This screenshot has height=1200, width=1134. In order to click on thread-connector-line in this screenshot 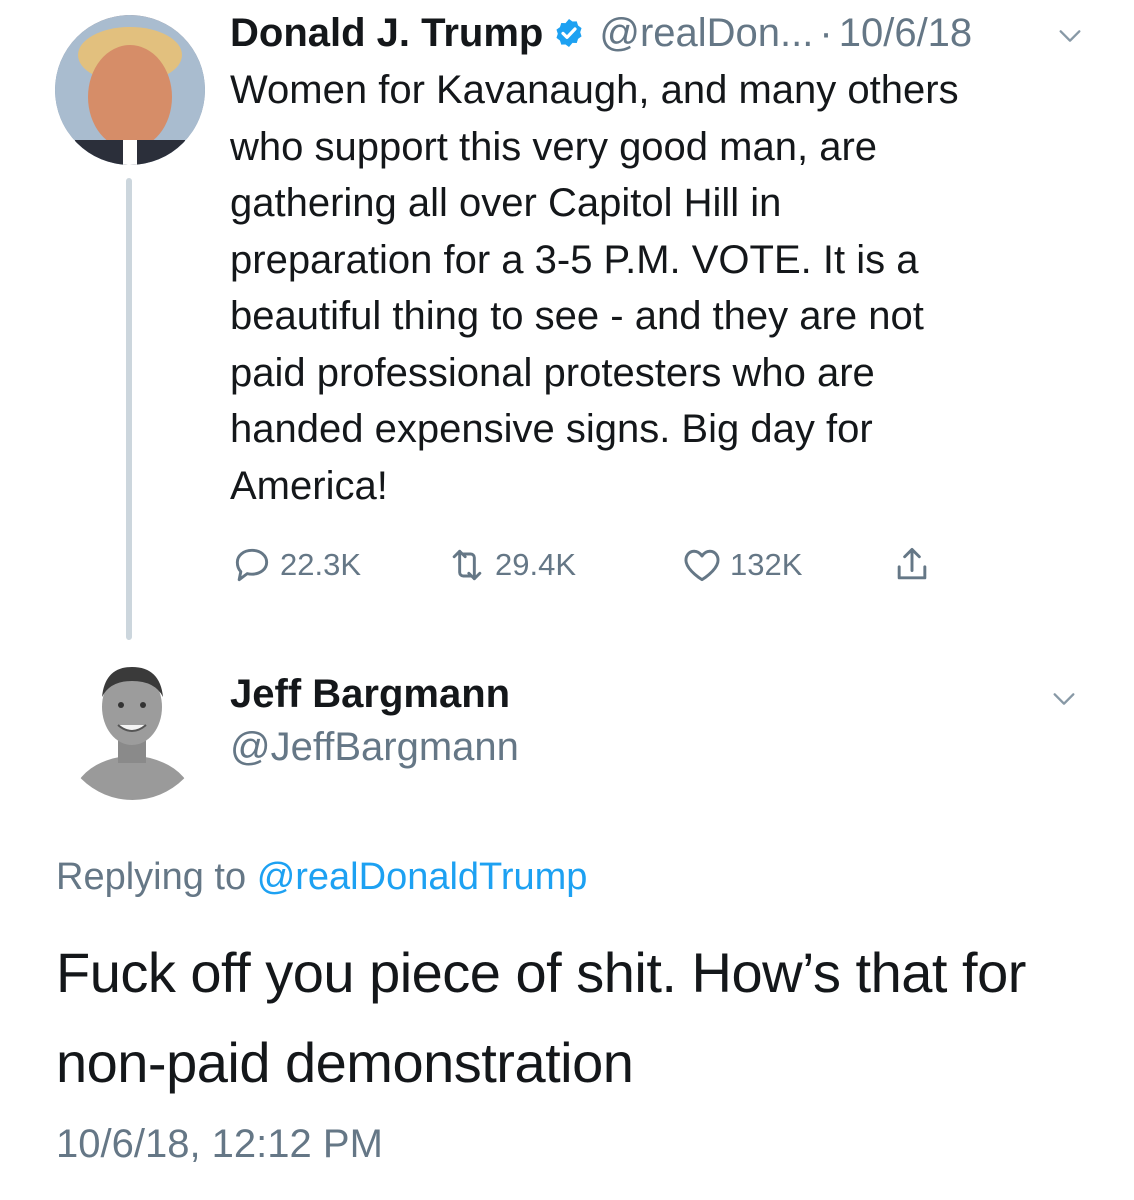, I will do `click(129, 409)`.